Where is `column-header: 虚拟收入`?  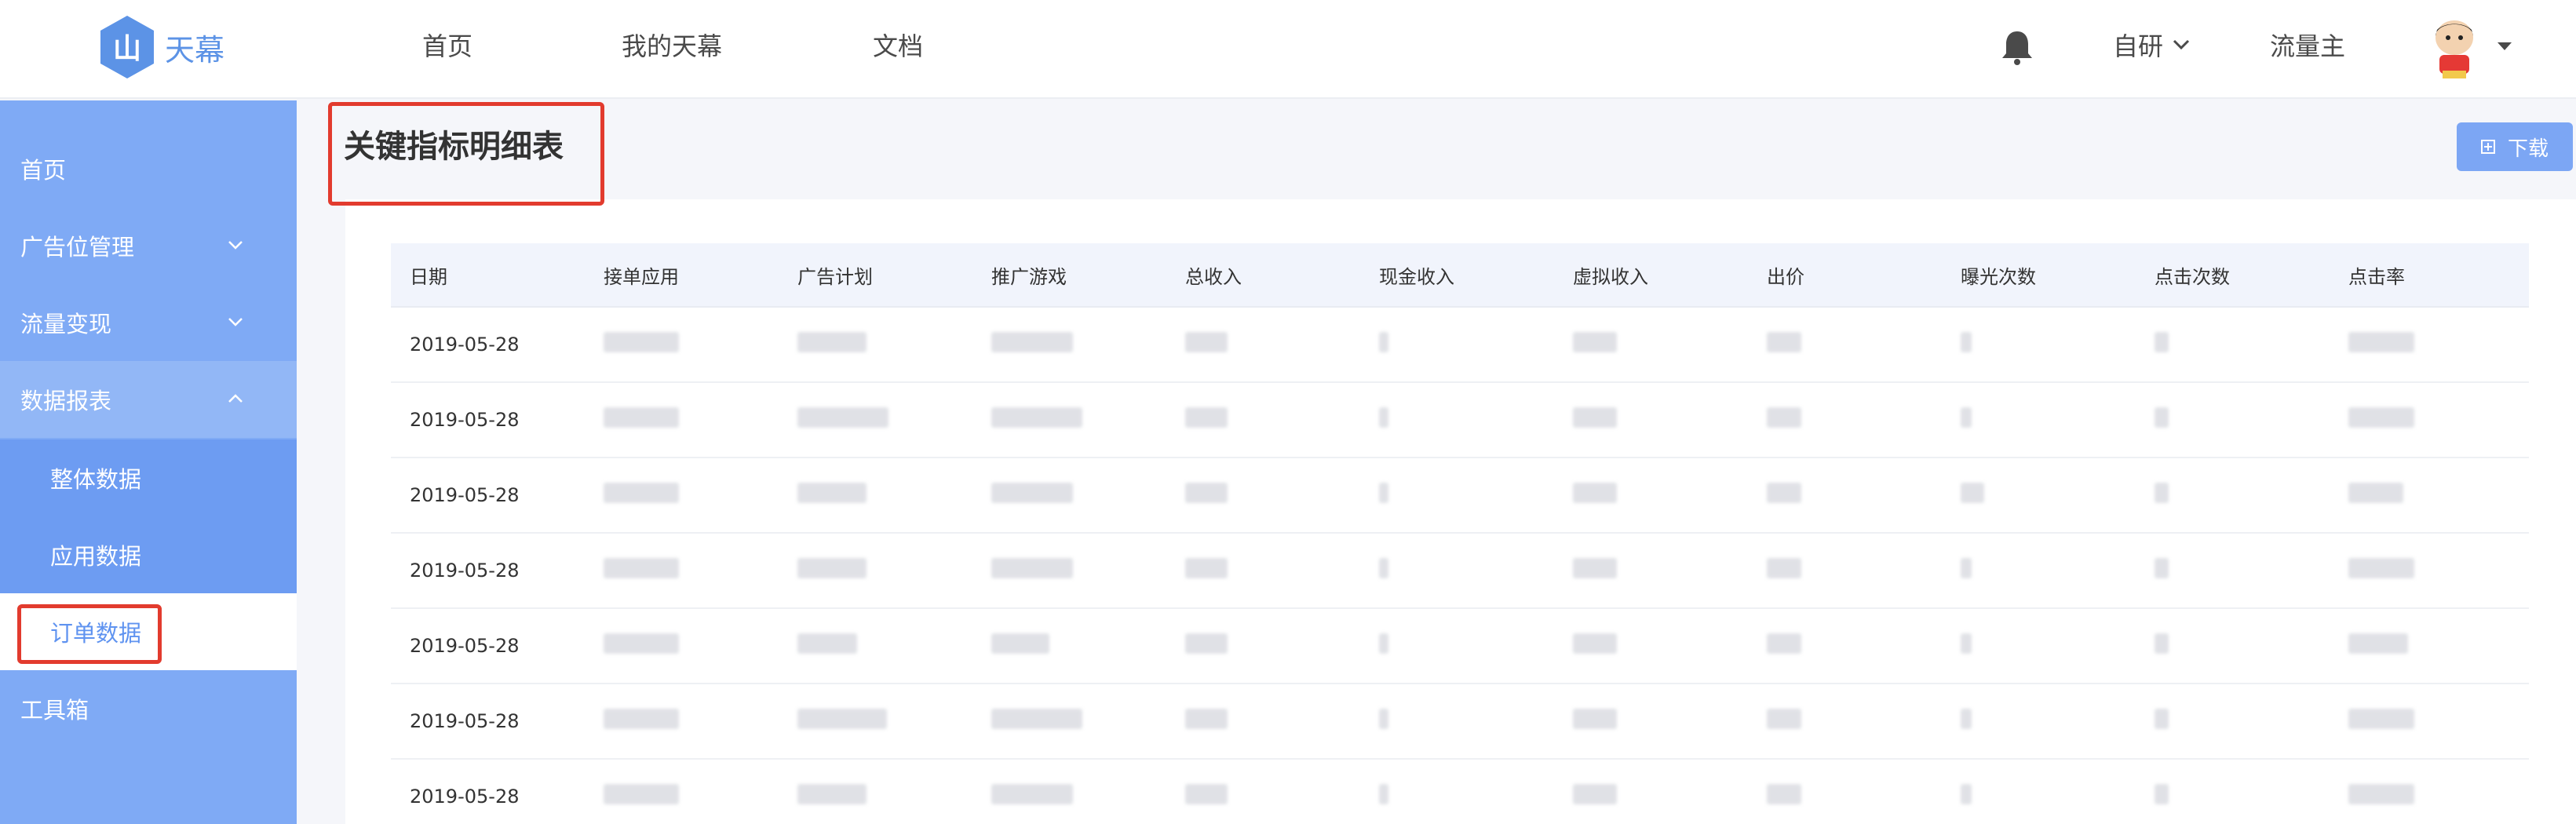
column-header: 虚拟收入 is located at coordinates (1651, 275).